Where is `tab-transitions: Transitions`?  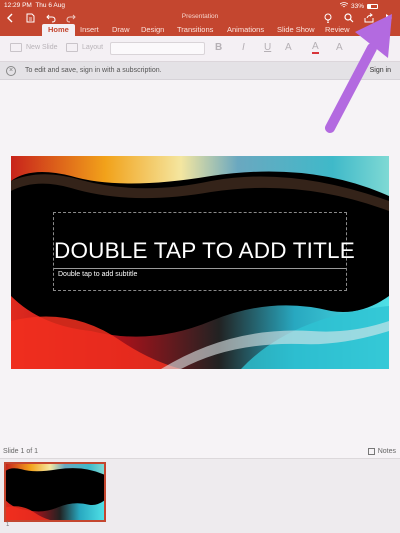 tab-transitions: Transitions is located at coordinates (195, 30).